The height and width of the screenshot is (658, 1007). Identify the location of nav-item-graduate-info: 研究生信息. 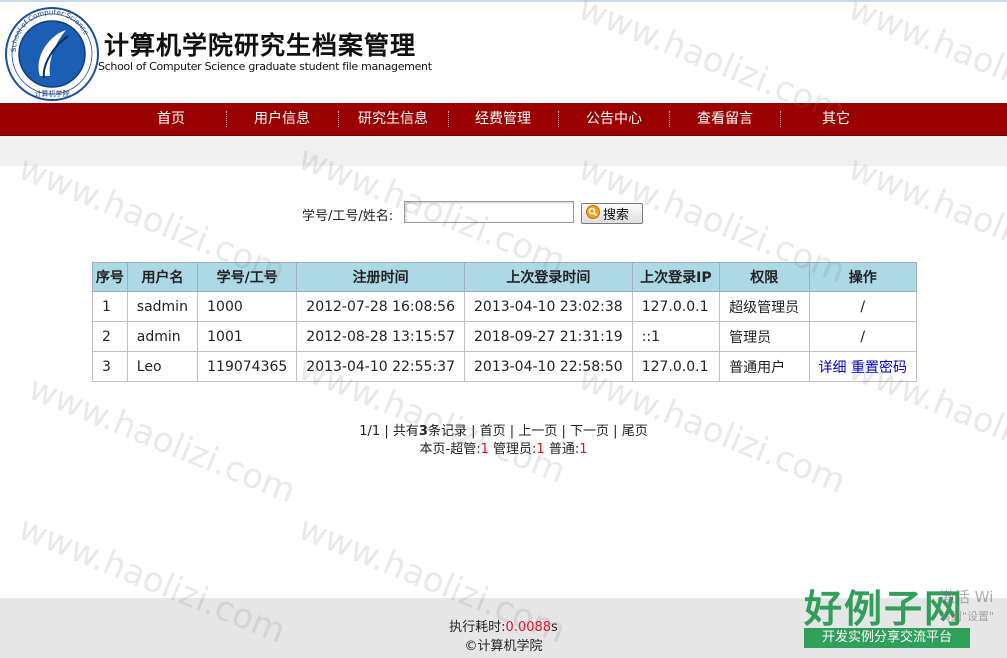
(393, 119).